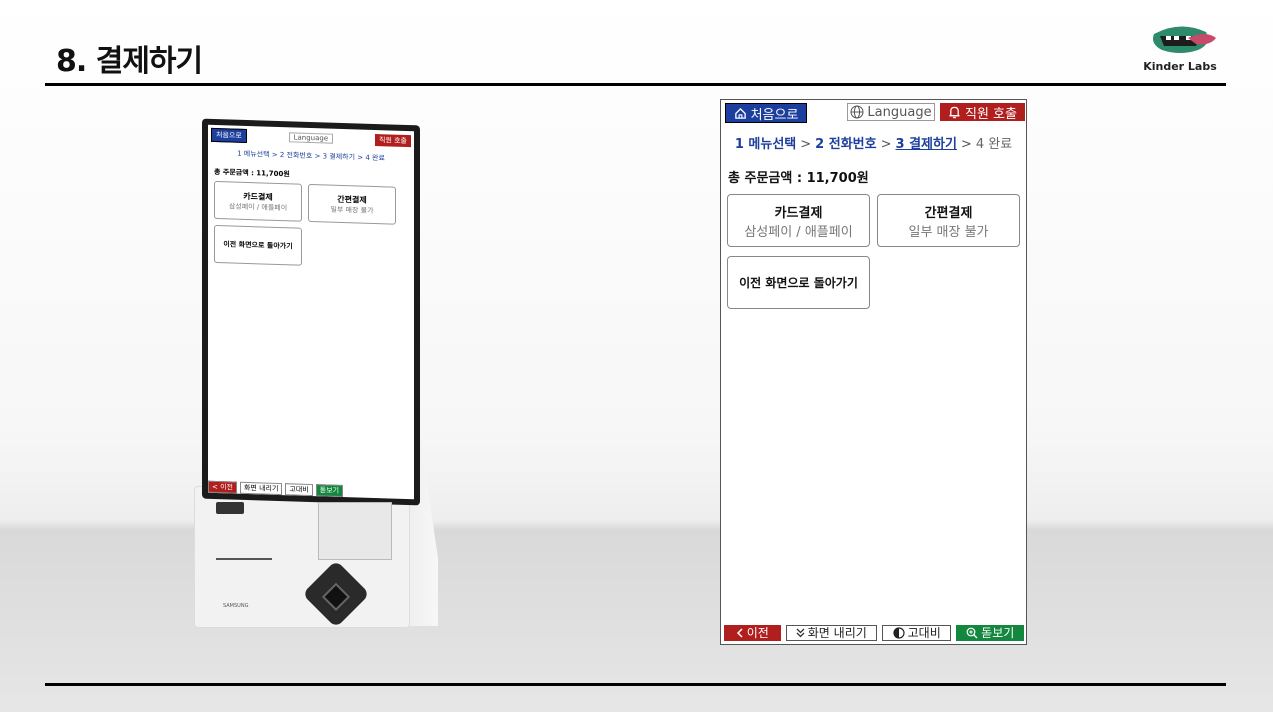 The height and width of the screenshot is (712, 1273). What do you see at coordinates (739, 632) in the screenshot?
I see `chevron-left-icon` at bounding box center [739, 632].